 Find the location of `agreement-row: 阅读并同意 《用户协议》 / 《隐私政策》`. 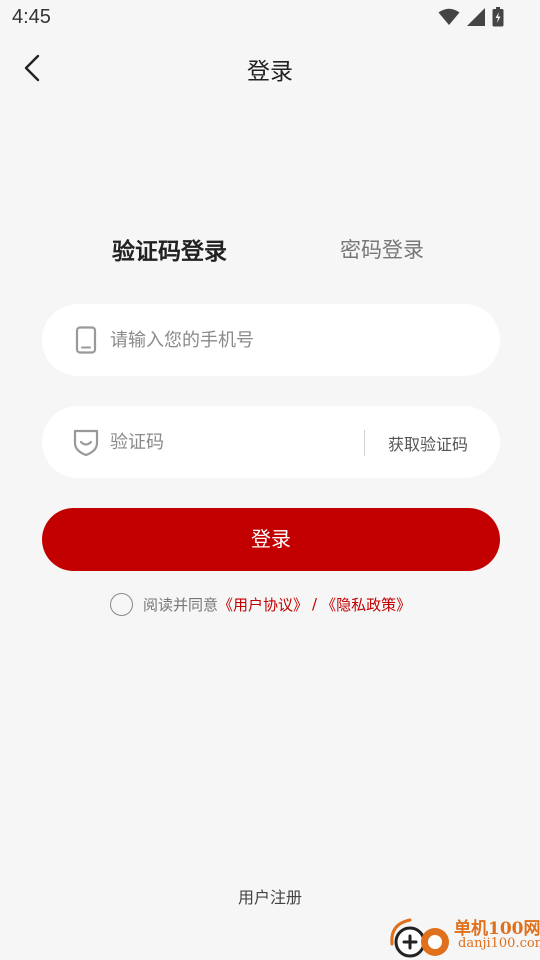

agreement-row: 阅读并同意 《用户协议》 / 《隐私政策》 is located at coordinates (260, 604).